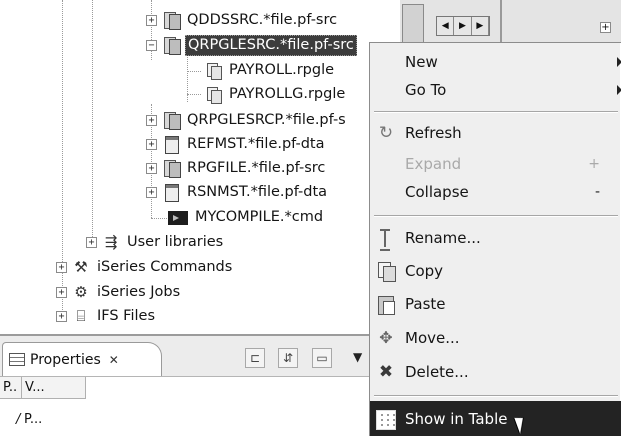 The width and height of the screenshot is (621, 436). I want to click on menu-item-accelerator: +, so click(594, 164).